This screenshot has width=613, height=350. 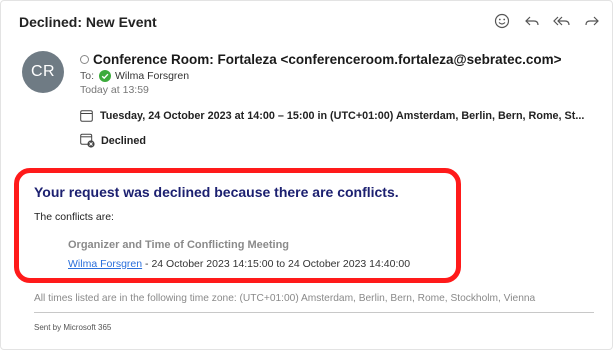 What do you see at coordinates (87, 76) in the screenshot?
I see `to-label: To:` at bounding box center [87, 76].